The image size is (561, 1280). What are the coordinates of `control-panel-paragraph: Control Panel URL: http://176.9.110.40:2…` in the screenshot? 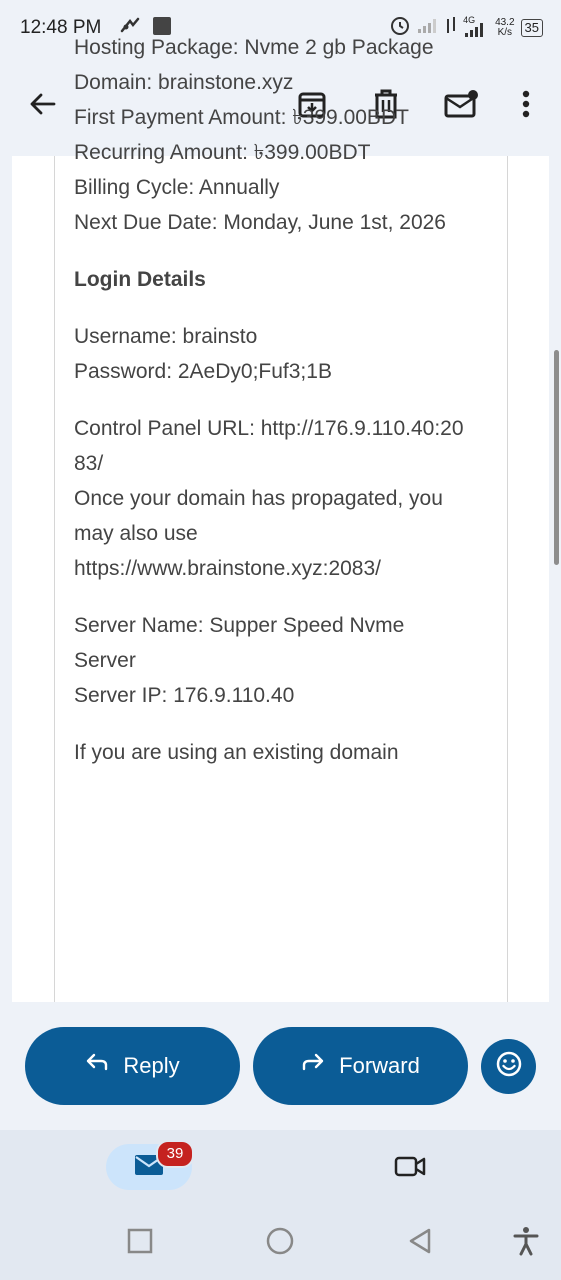 It's located at (269, 498).